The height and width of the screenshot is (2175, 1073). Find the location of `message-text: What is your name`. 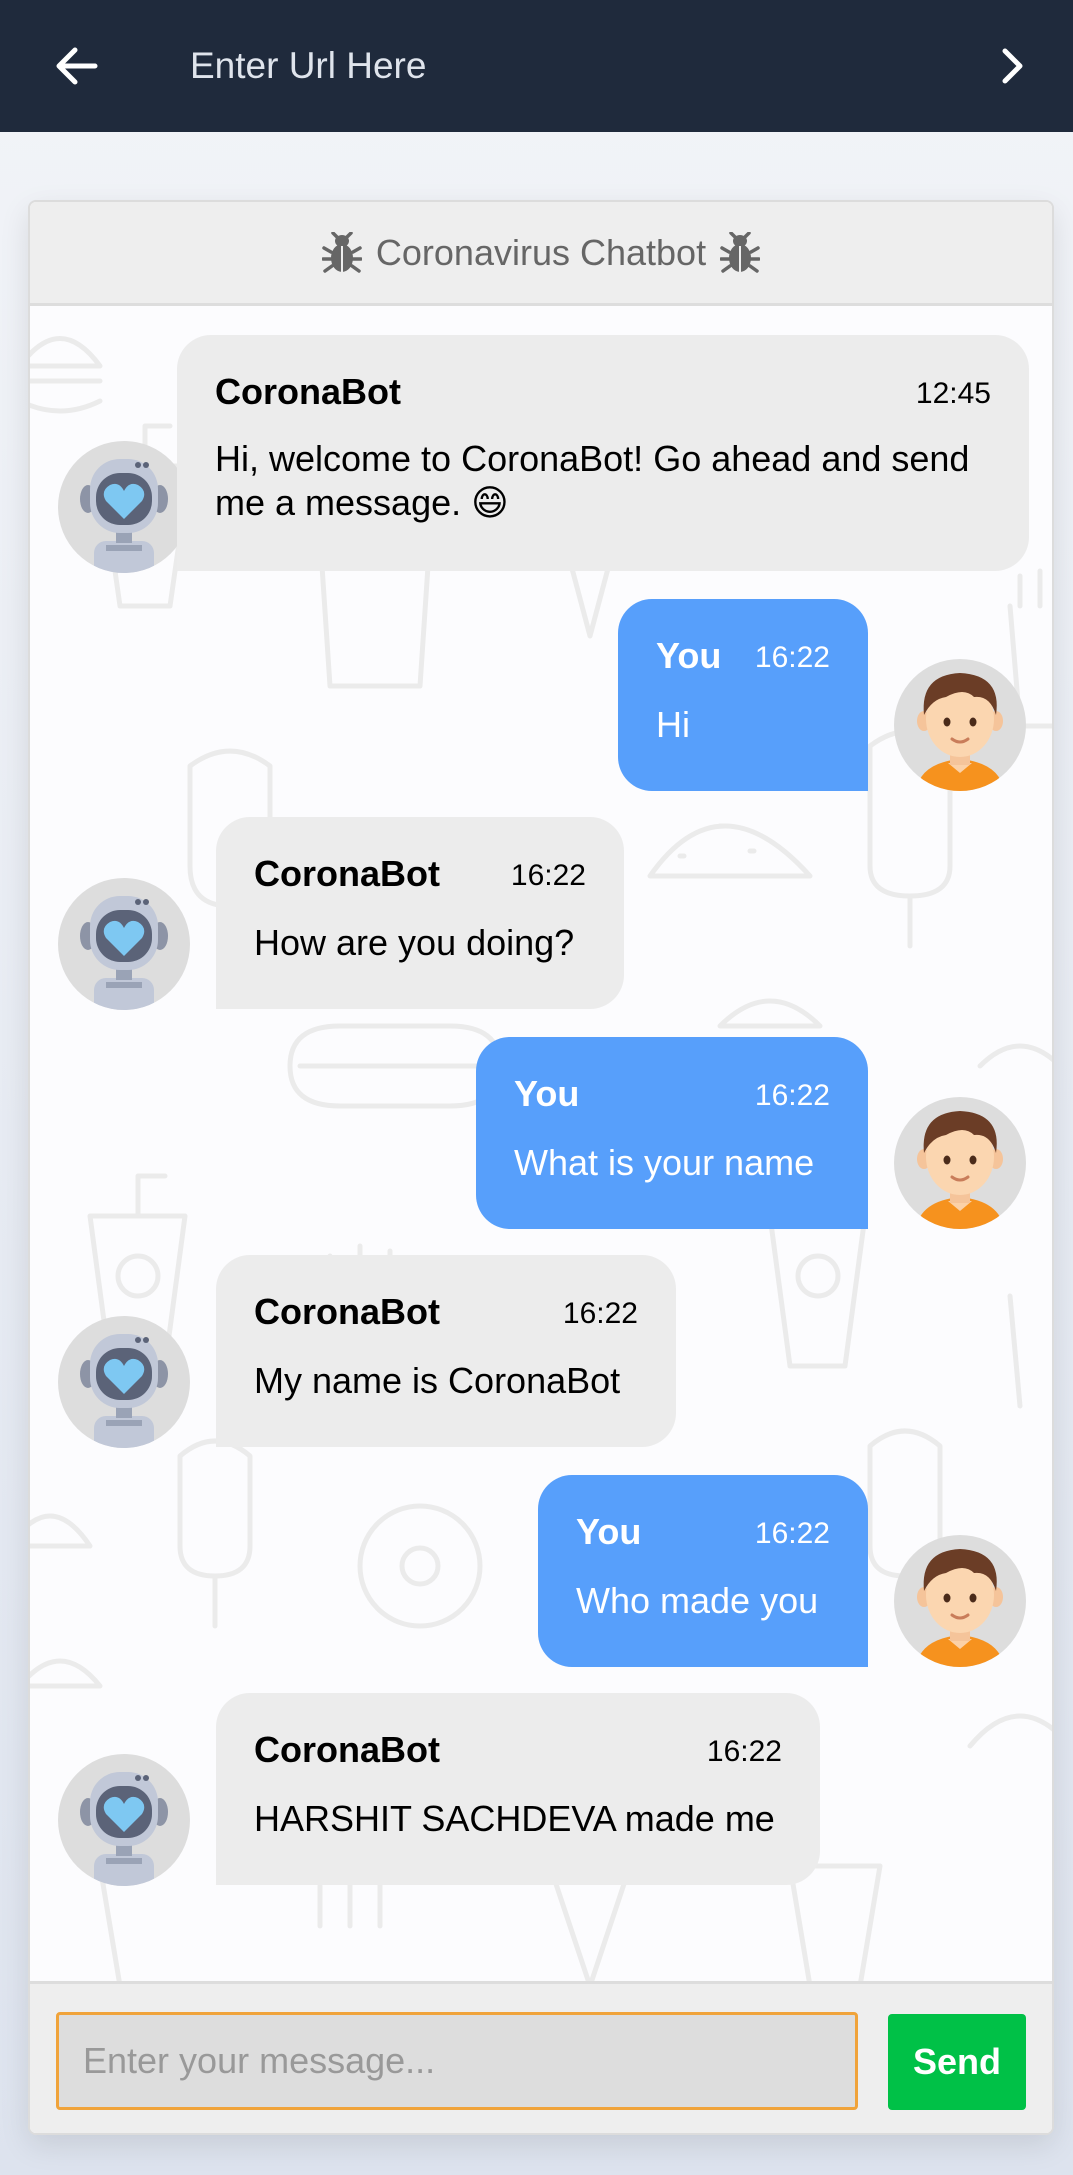

message-text: What is your name is located at coordinates (664, 1162).